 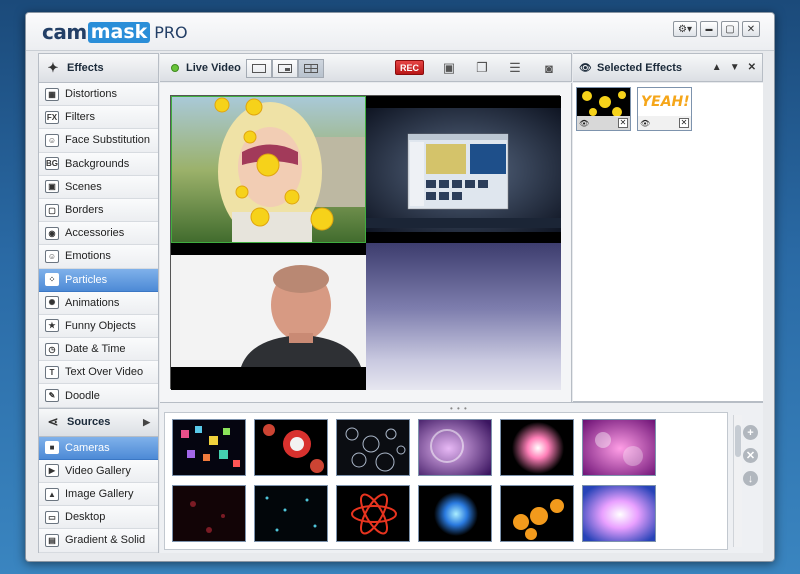 I want to click on particle-dark-red-thumb, so click(x=209, y=513).